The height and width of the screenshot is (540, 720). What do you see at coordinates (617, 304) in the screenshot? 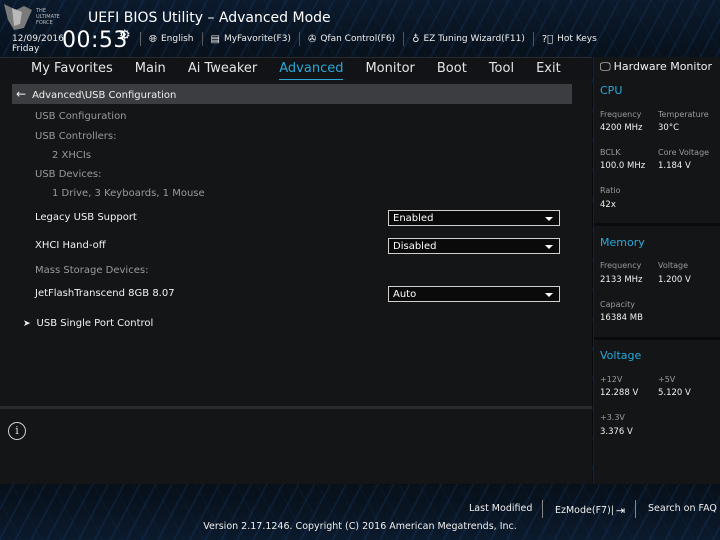
I see `memory-capacity-label: Capacity` at bounding box center [617, 304].